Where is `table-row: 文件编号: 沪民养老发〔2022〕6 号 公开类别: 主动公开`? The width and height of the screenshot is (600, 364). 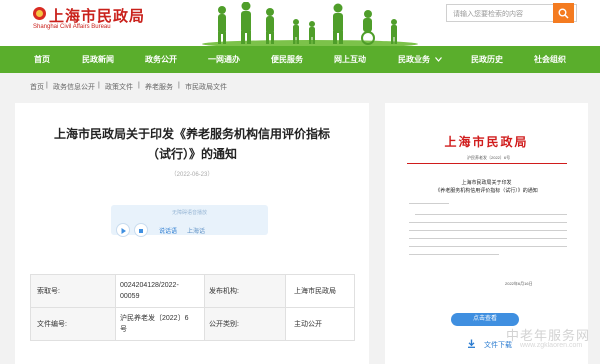 table-row: 文件编号: 沪民养老发〔2022〕6 号 公开类别: 主动公开 is located at coordinates (192, 324).